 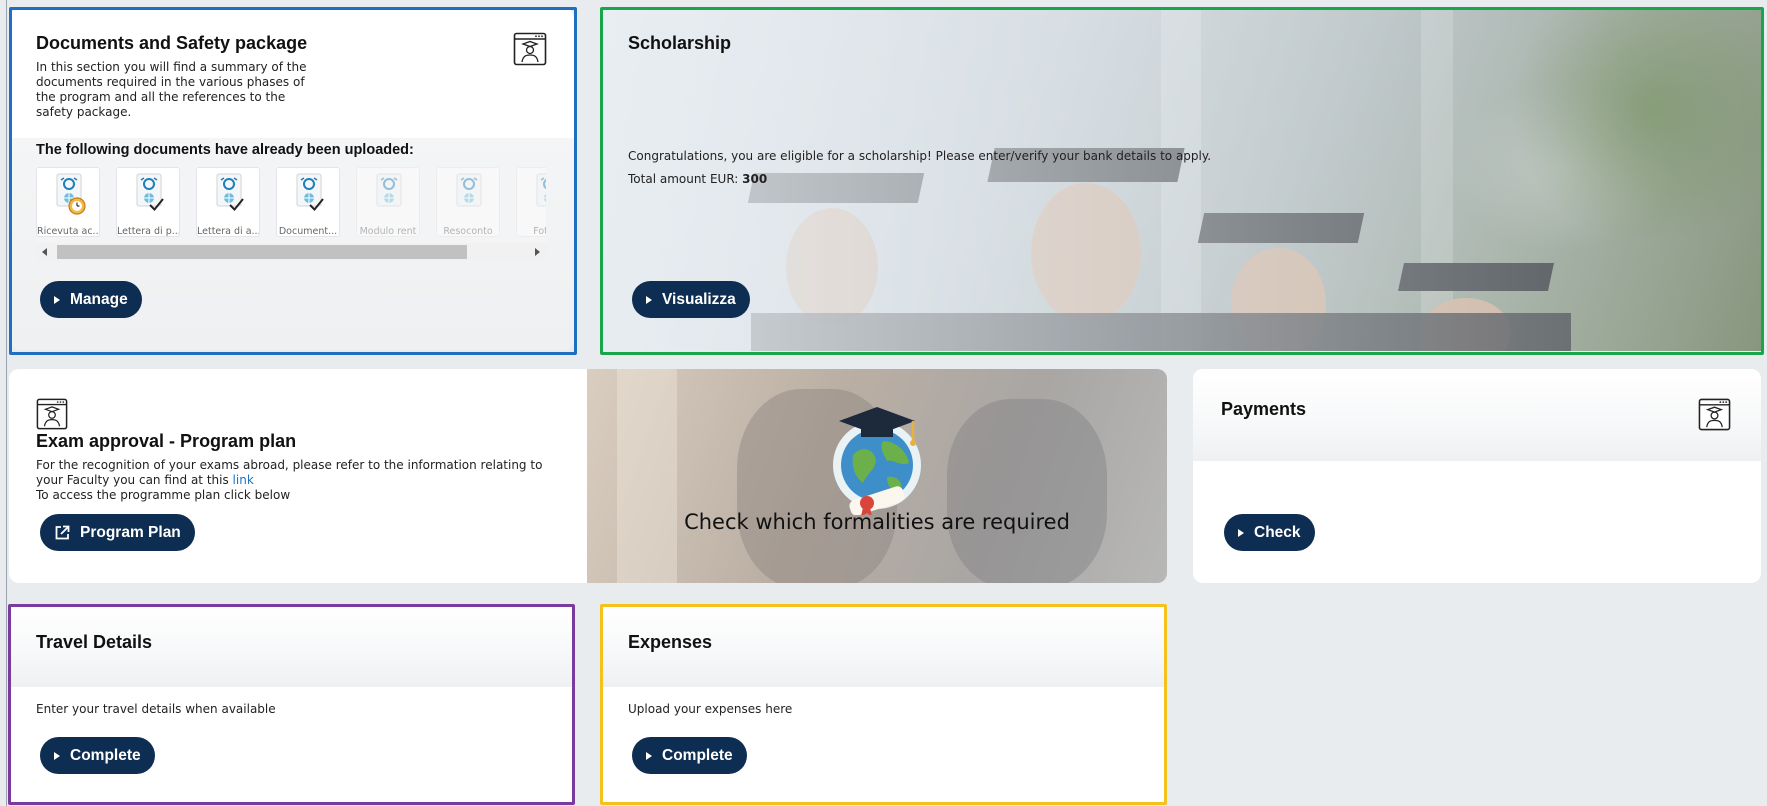 What do you see at coordinates (262, 252) in the screenshot?
I see `scrollbar-thumb` at bounding box center [262, 252].